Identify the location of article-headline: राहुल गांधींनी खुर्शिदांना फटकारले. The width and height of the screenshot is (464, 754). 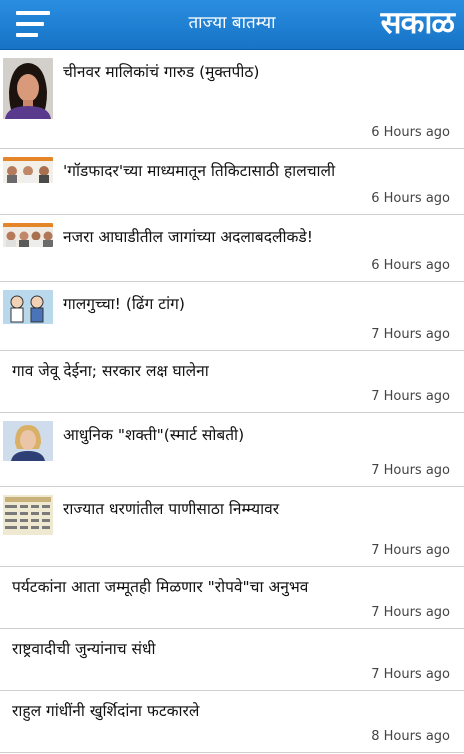
(106, 711).